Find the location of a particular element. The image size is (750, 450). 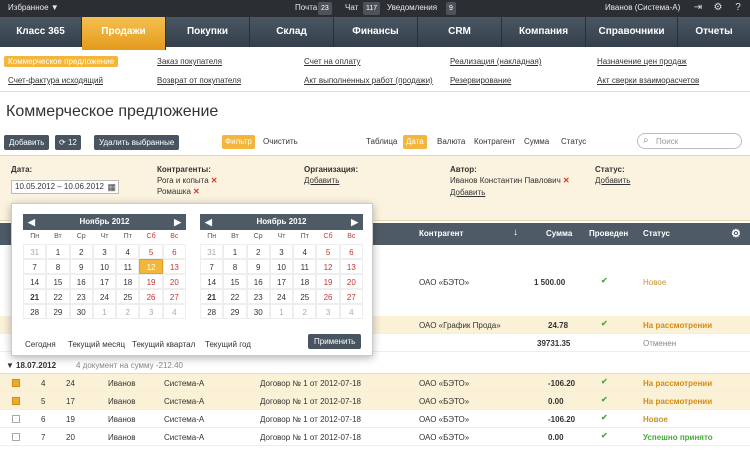

date-range-input: 10.05.2012 – 10.06.2012 ▦ is located at coordinates (65, 187).